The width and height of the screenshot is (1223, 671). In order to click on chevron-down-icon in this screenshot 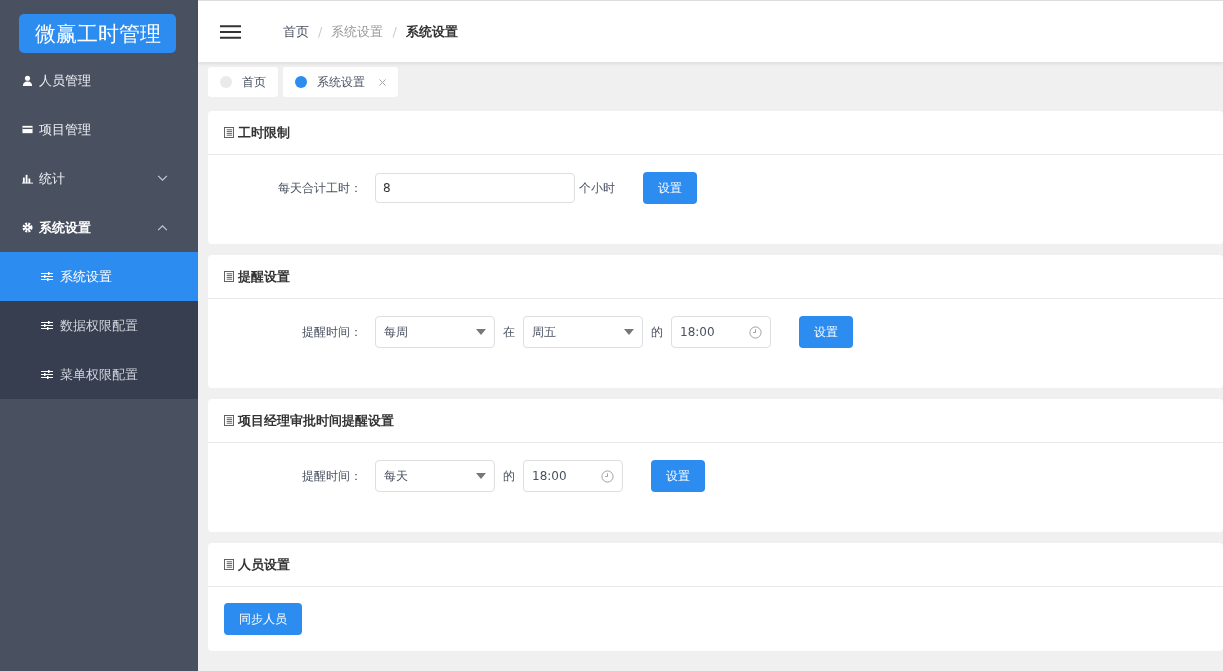, I will do `click(162, 178)`.